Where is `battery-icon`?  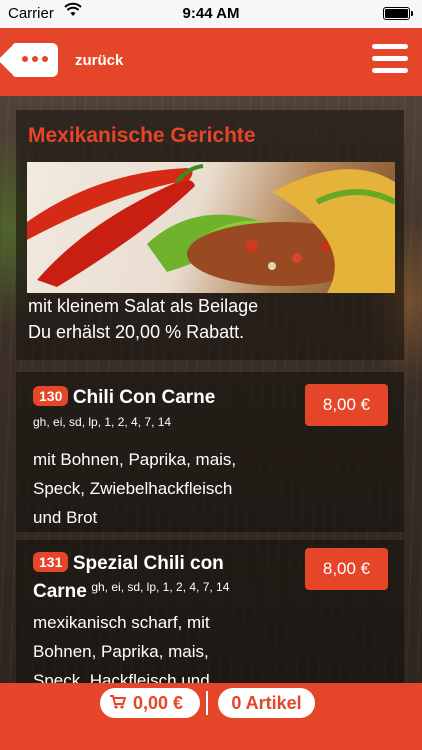
battery-icon is located at coordinates (398, 13).